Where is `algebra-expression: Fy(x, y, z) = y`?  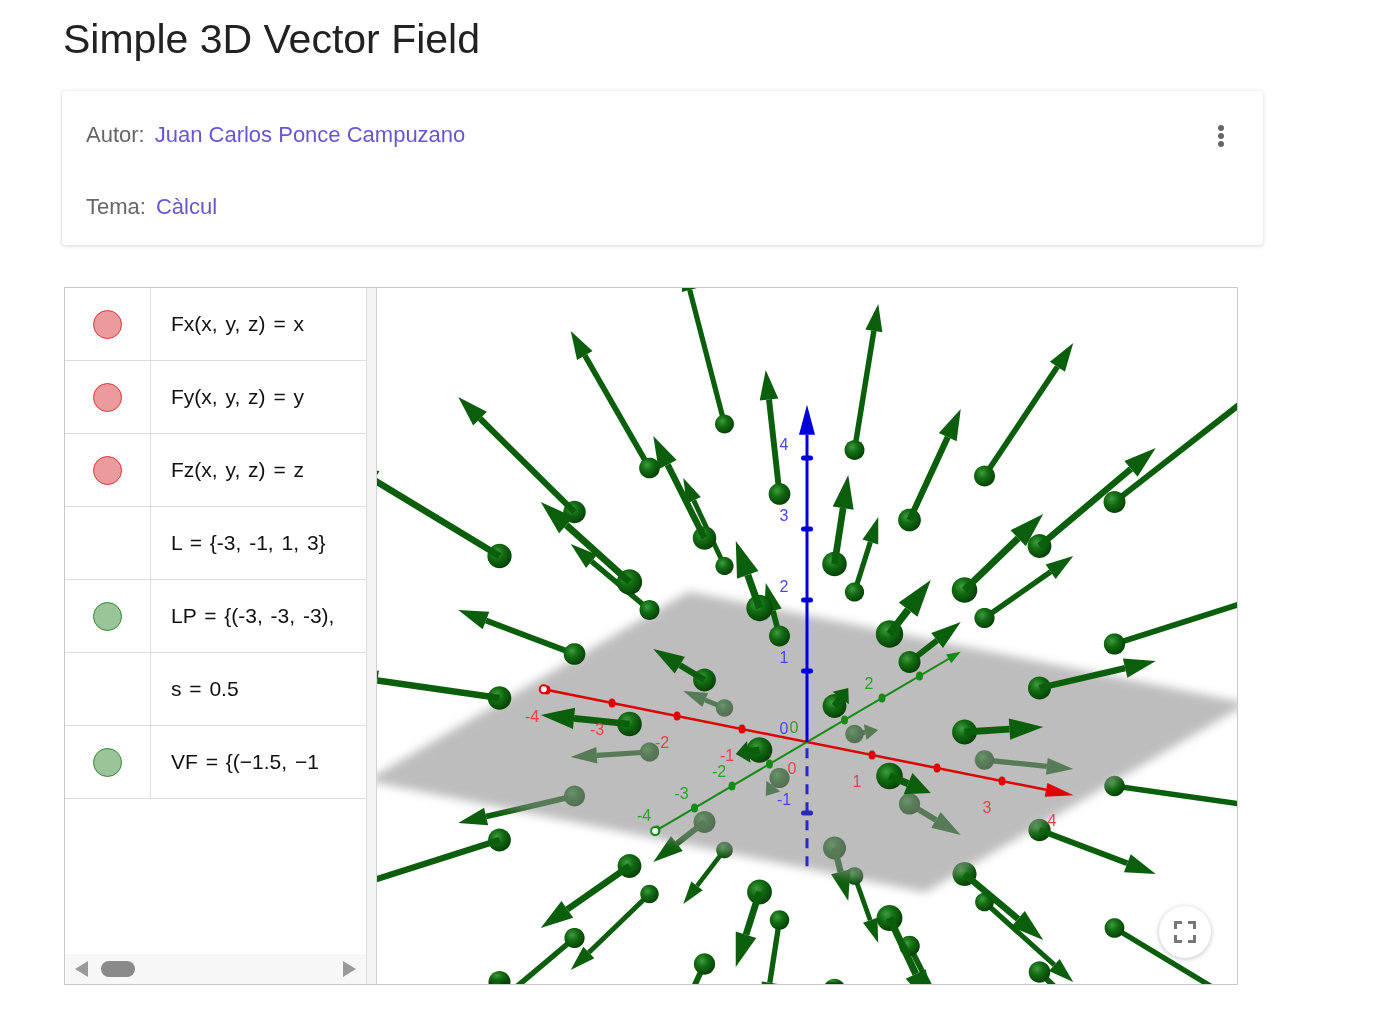 algebra-expression: Fy(x, y, z) = y is located at coordinates (238, 397).